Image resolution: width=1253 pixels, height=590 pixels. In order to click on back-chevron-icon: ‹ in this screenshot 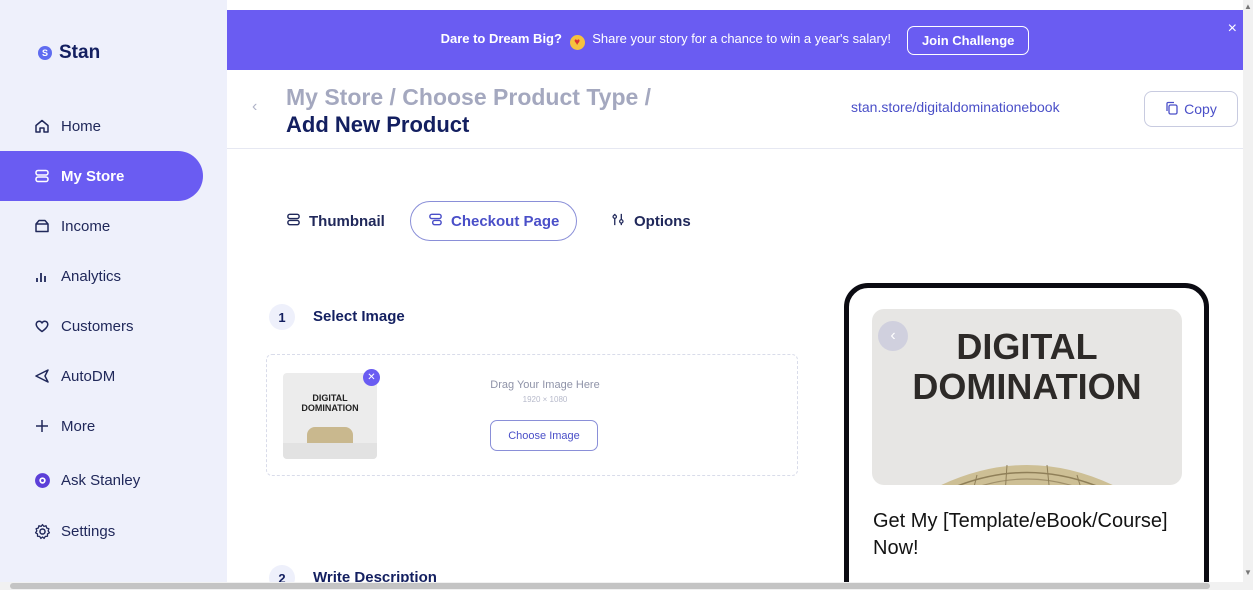, I will do `click(254, 107)`.